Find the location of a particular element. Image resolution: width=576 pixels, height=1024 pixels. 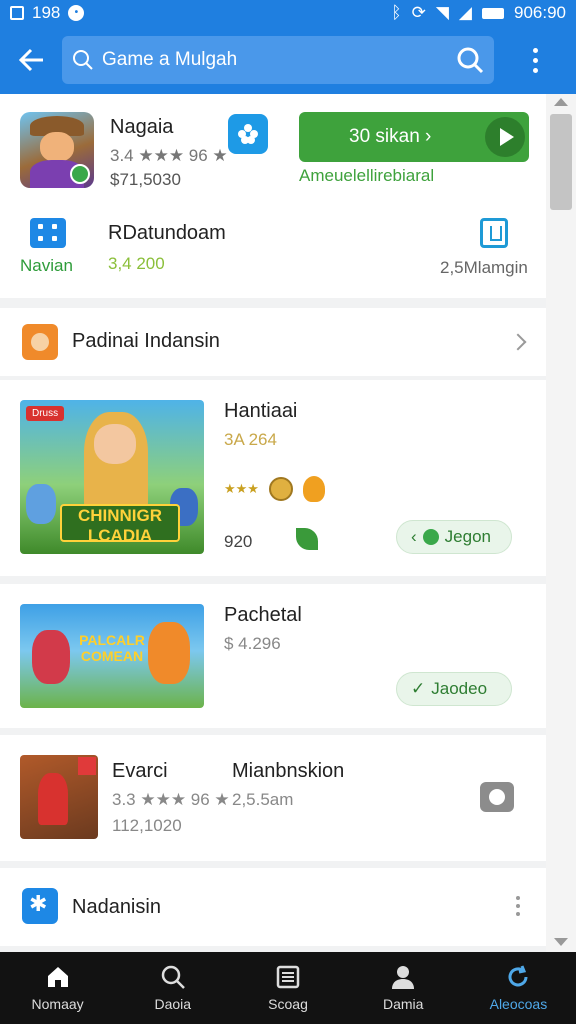

install-button-label: 30 sikan › is located at coordinates (390, 136).